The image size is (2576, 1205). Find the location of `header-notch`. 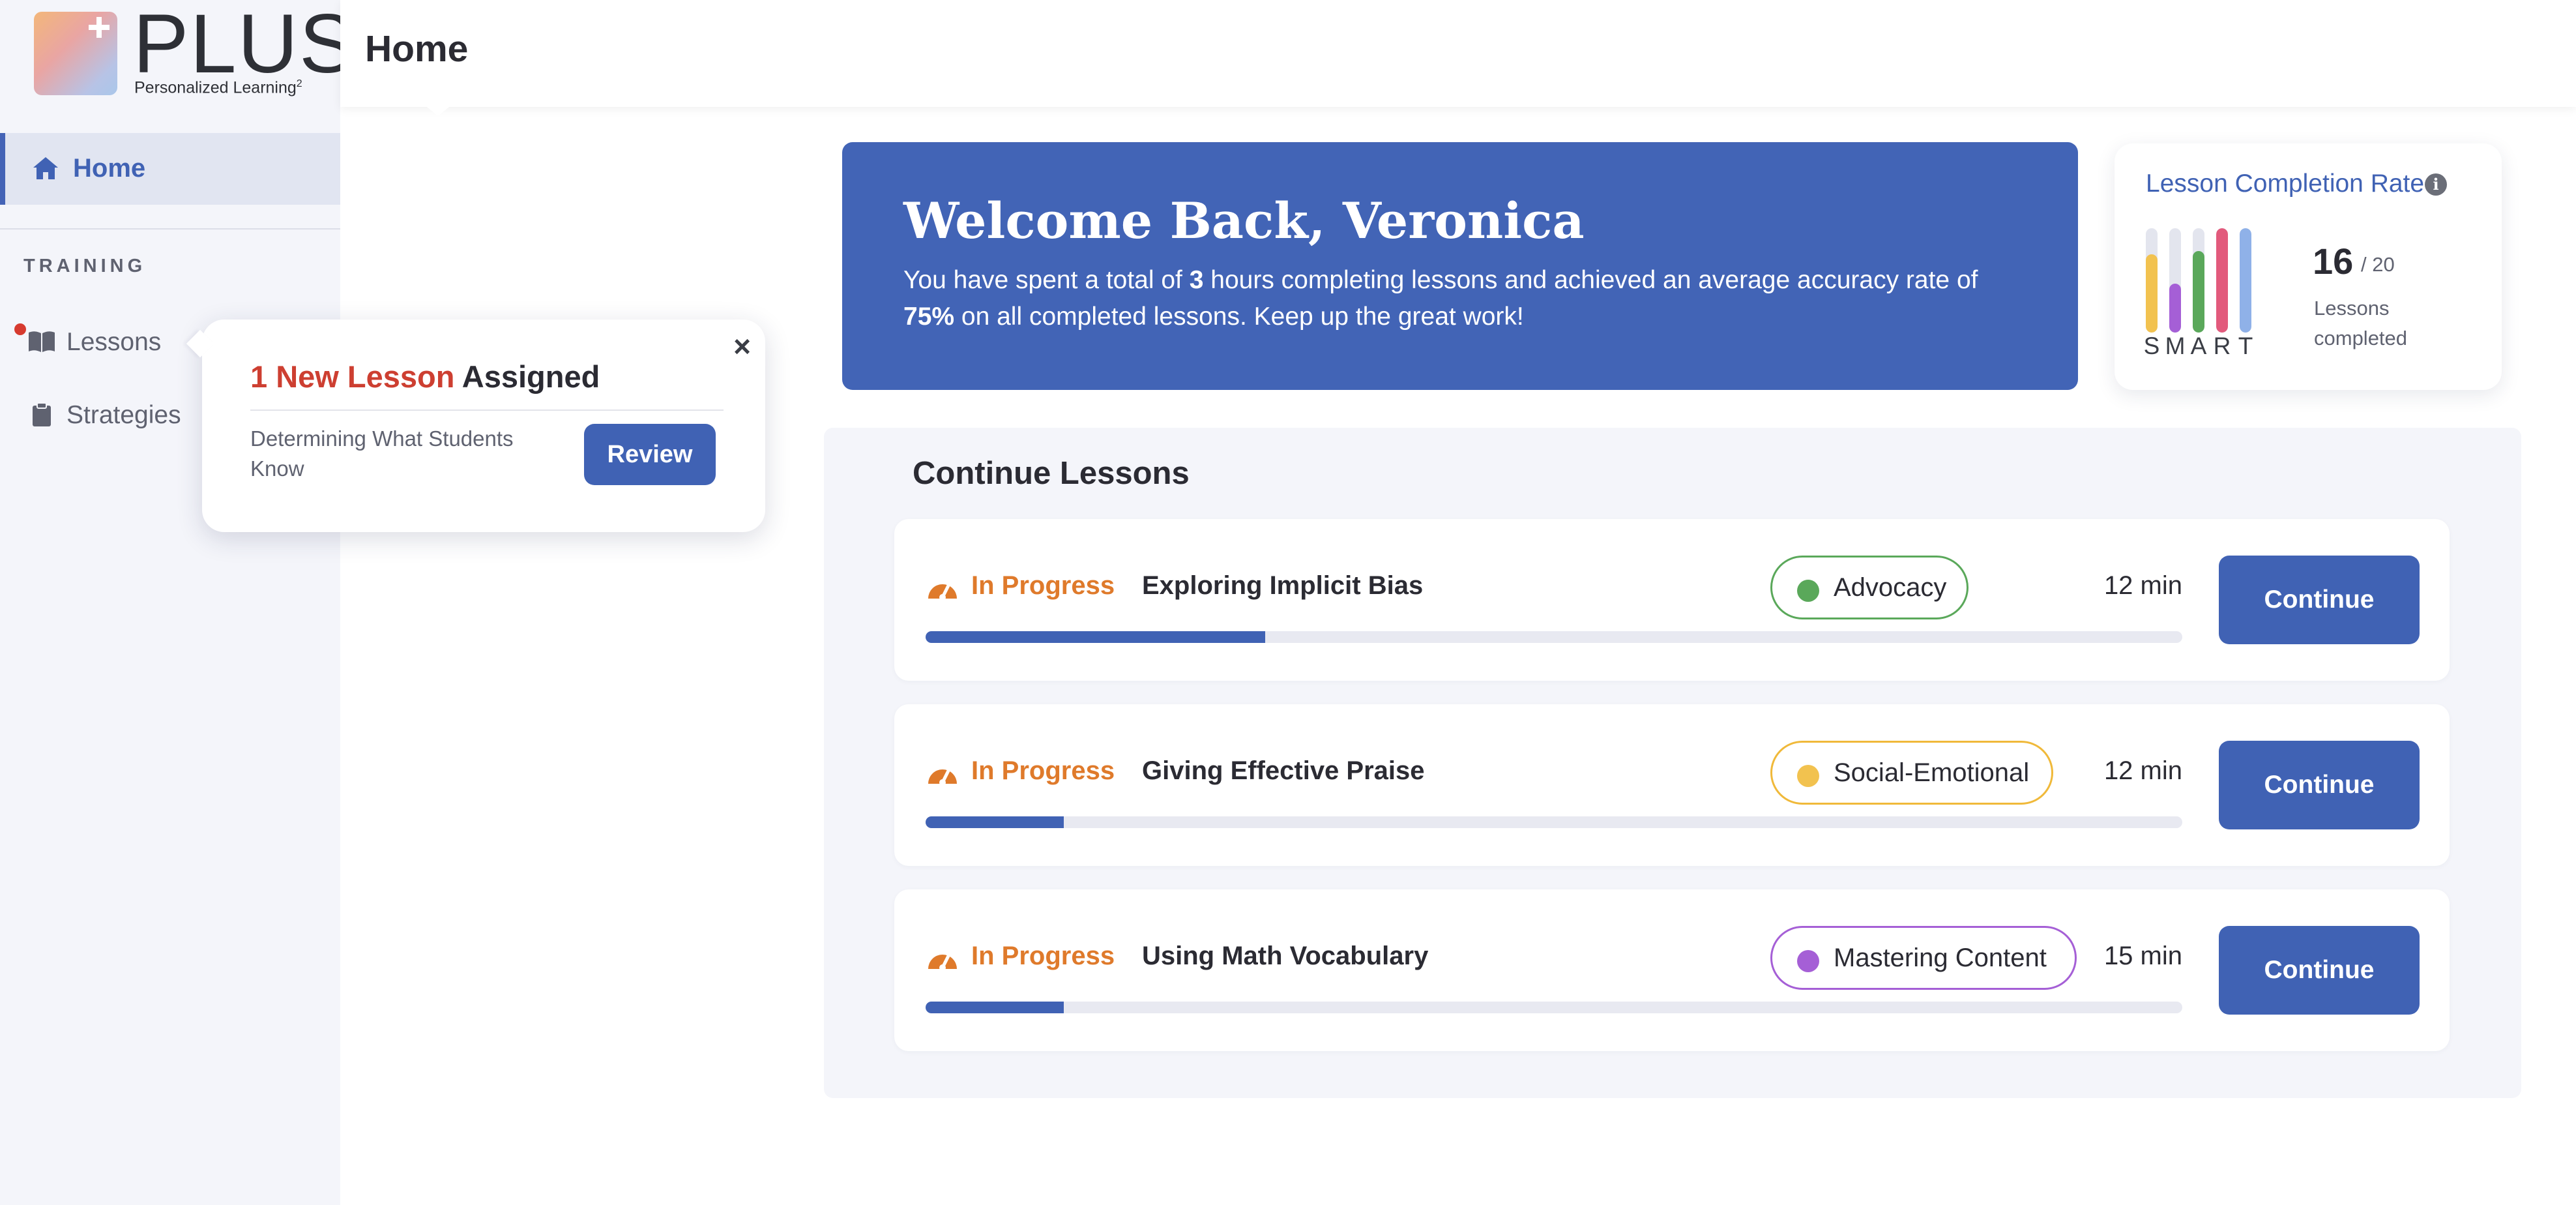

header-notch is located at coordinates (438, 110).